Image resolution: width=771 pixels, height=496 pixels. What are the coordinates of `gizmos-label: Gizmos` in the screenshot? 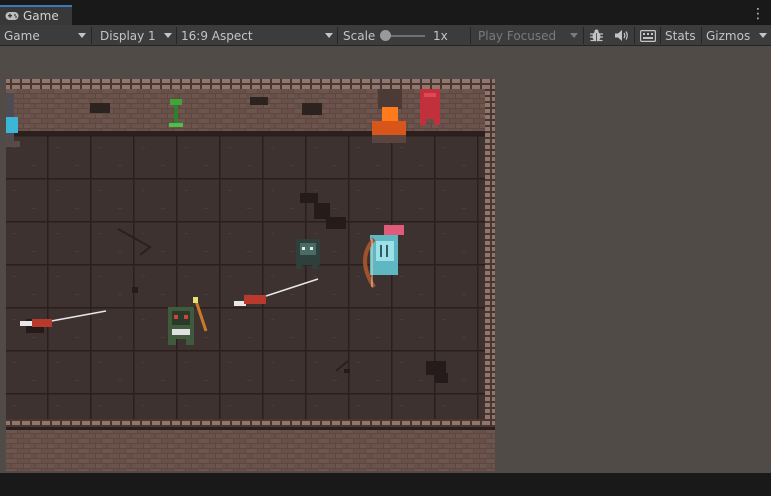 It's located at (728, 35).